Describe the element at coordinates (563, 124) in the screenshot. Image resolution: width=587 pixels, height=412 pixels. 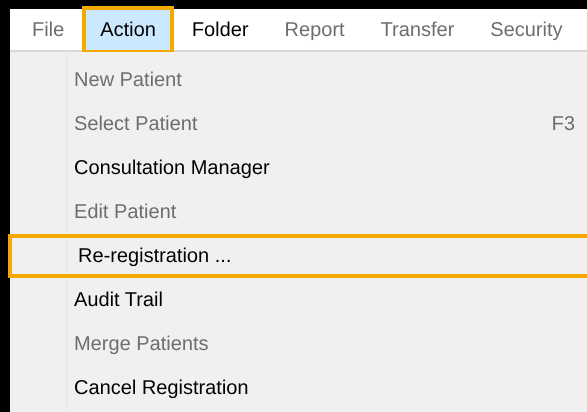
I see `shortcut-key: F3` at that location.